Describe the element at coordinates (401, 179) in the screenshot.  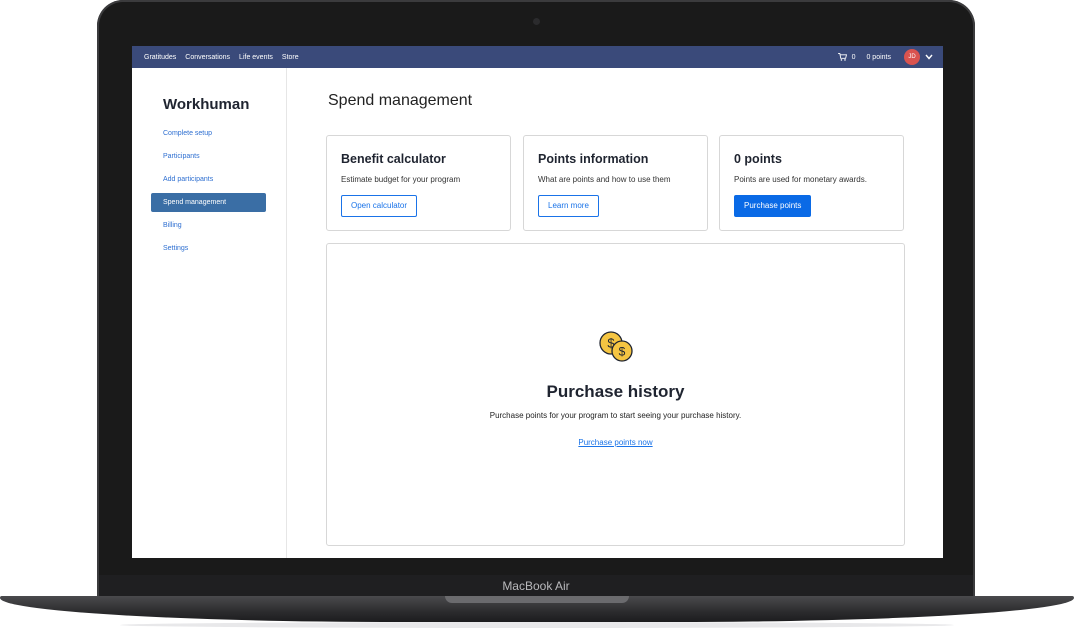
I see `card-description: Estimate budget for your program` at that location.